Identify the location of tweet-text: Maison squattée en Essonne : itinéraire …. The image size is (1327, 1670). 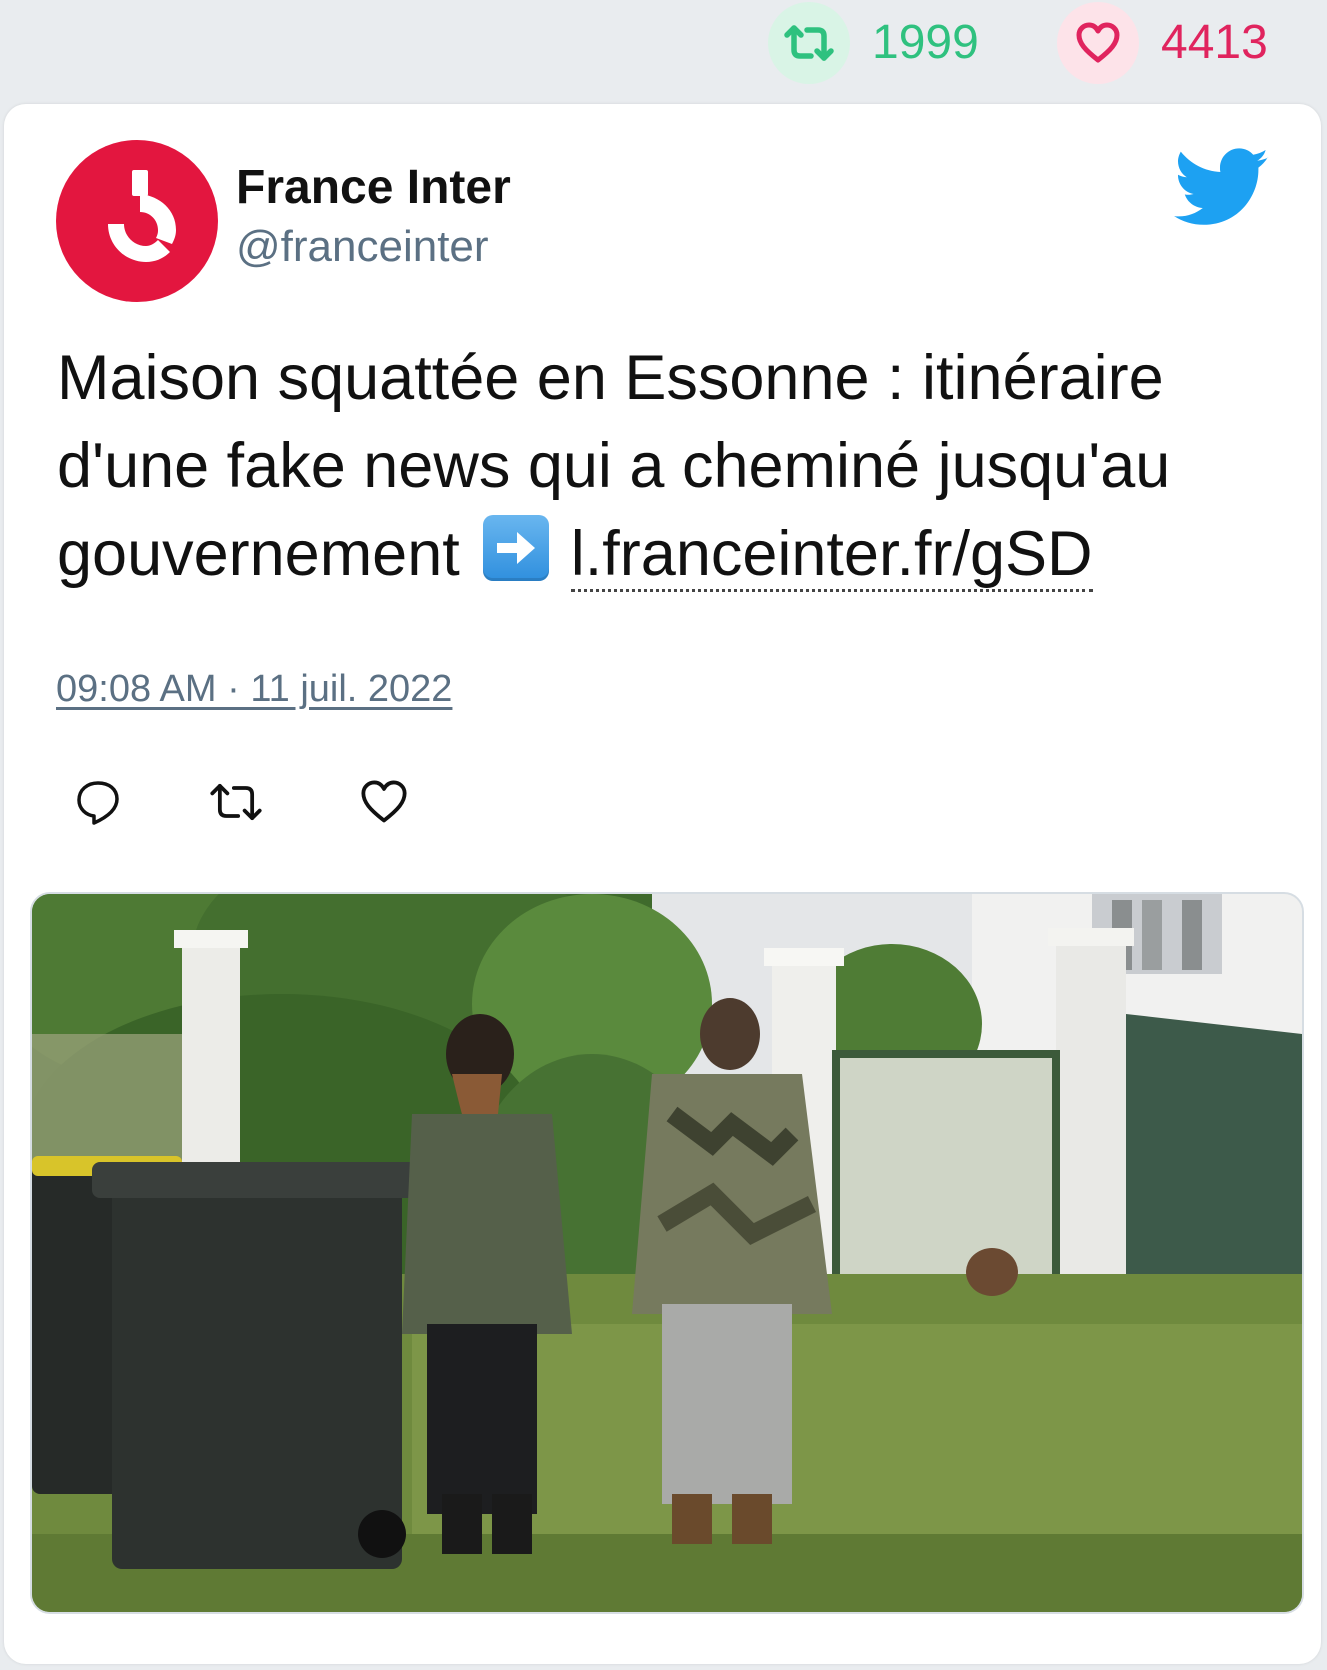
(672, 466).